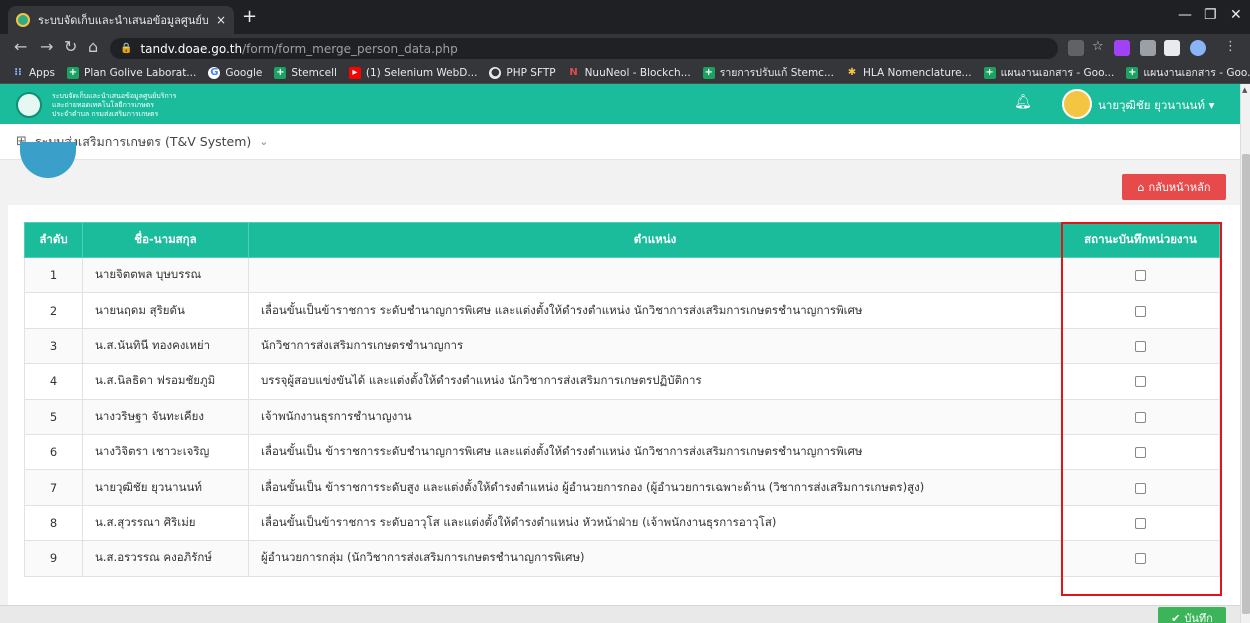 This screenshot has width=1250, height=623. What do you see at coordinates (1230, 47) in the screenshot?
I see `menu-dots-icon: ⋮` at bounding box center [1230, 47].